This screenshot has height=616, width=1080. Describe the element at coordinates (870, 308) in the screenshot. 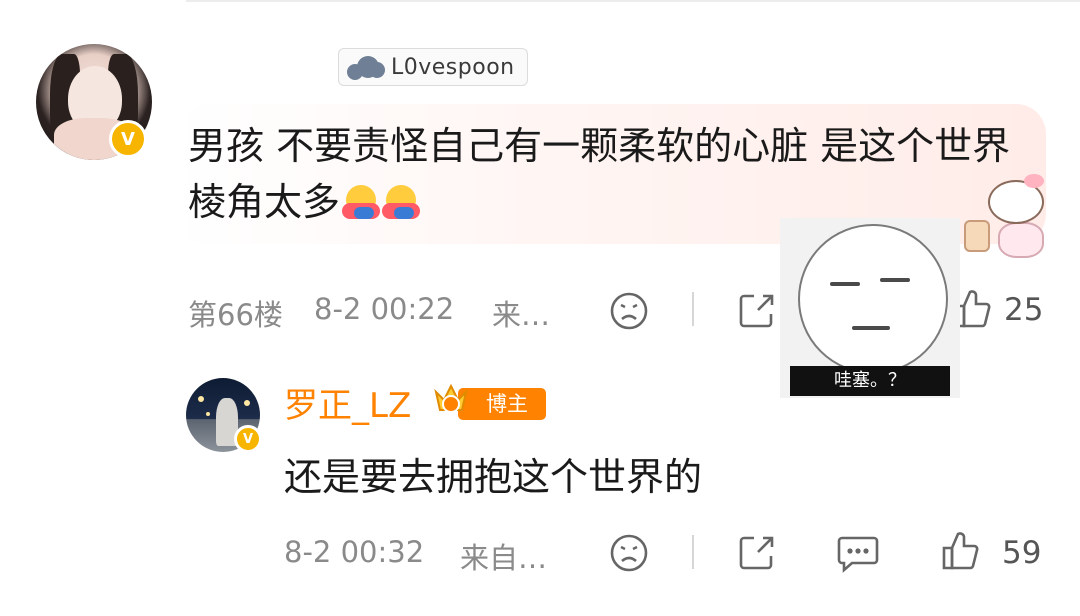

I see `meme-sticker: 哇塞。？` at that location.